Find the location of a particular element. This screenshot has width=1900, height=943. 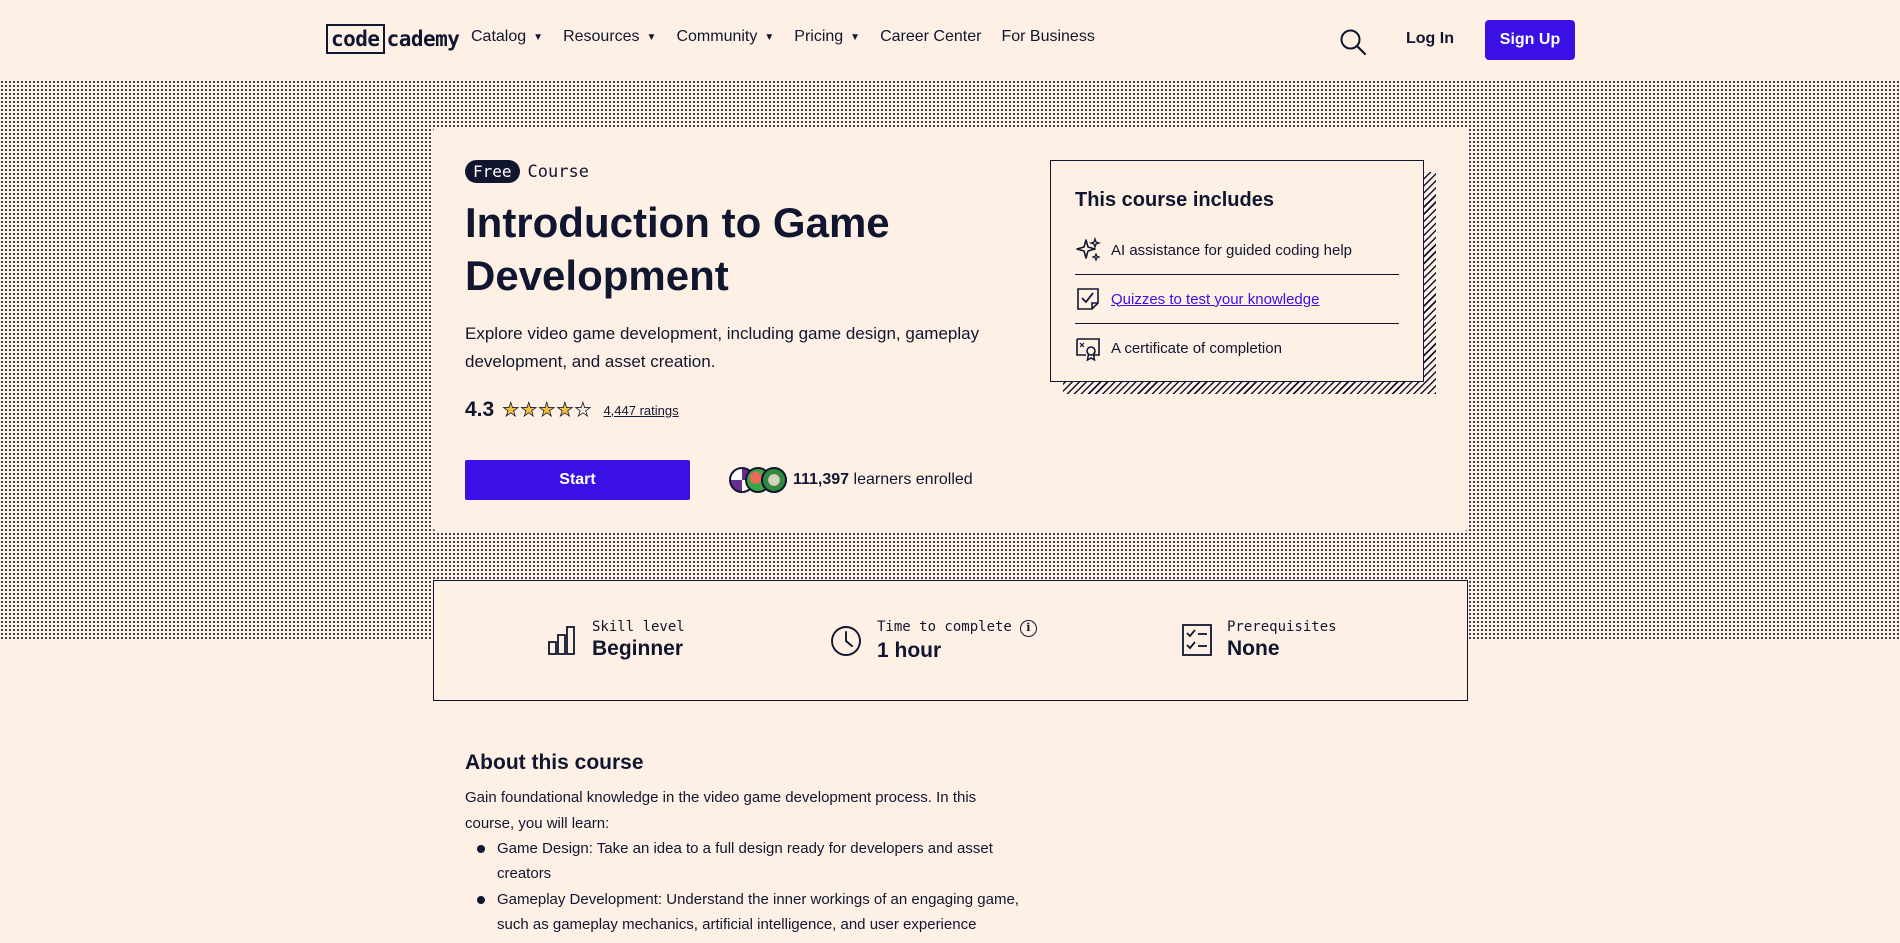

nav-label: Pricing is located at coordinates (819, 36).